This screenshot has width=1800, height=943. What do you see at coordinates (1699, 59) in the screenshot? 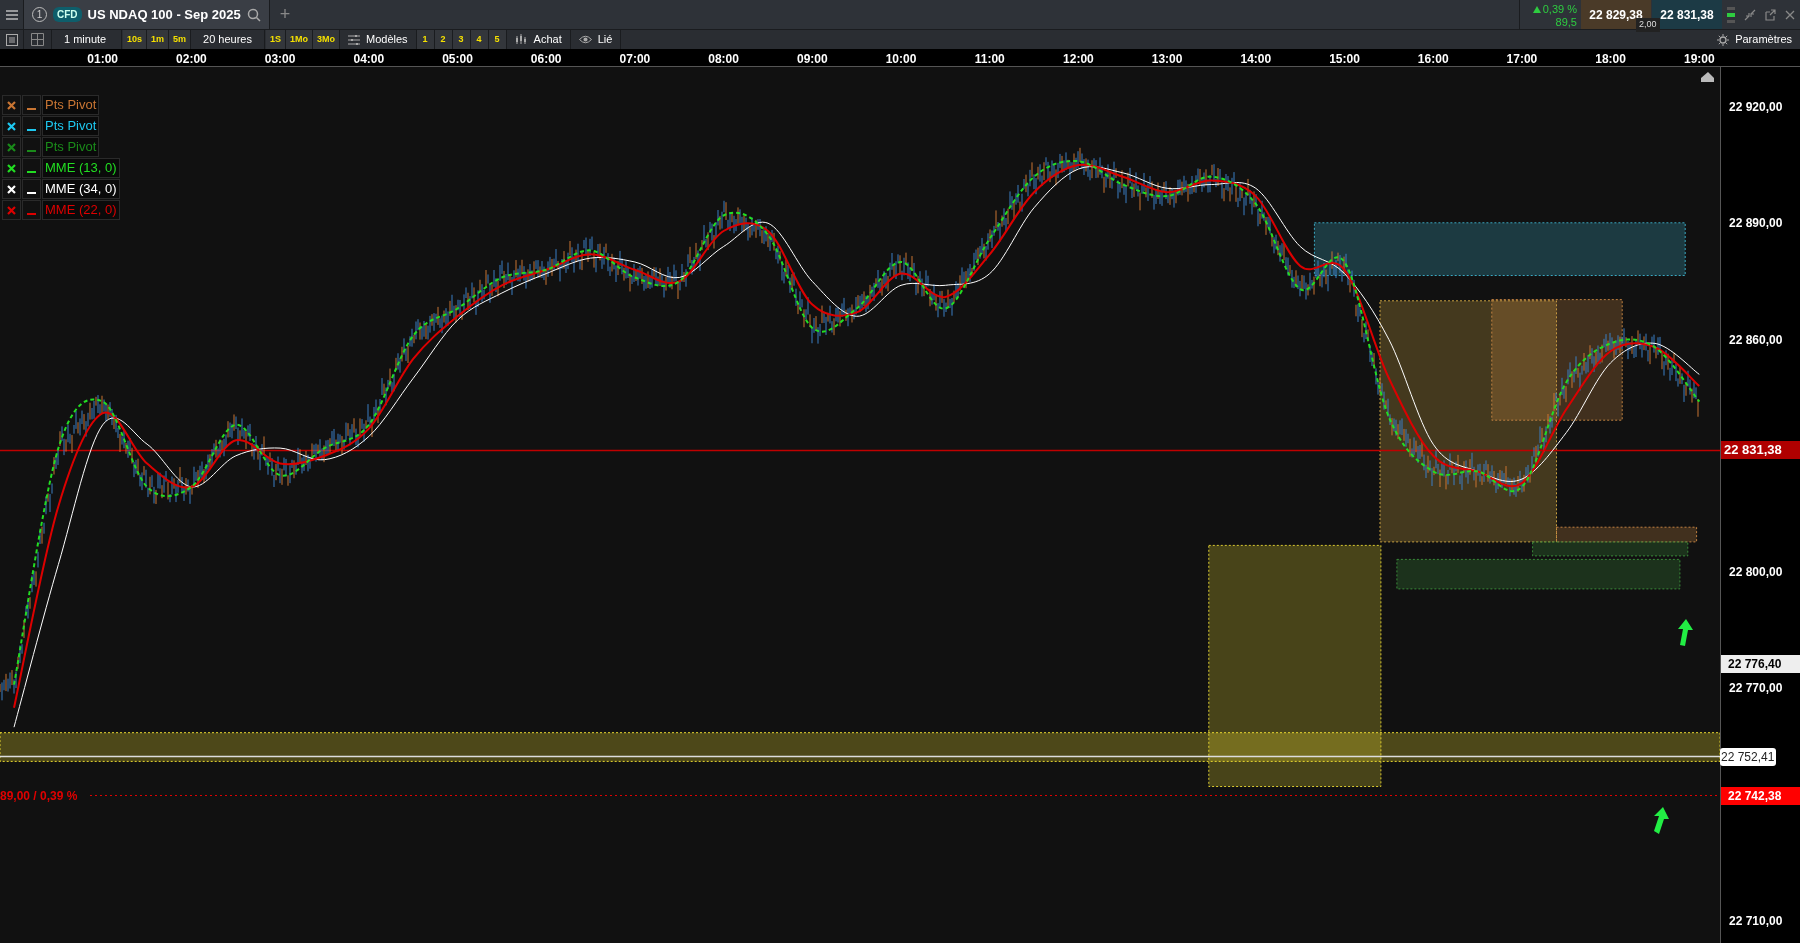
I see `time-label: 19:00` at bounding box center [1699, 59].